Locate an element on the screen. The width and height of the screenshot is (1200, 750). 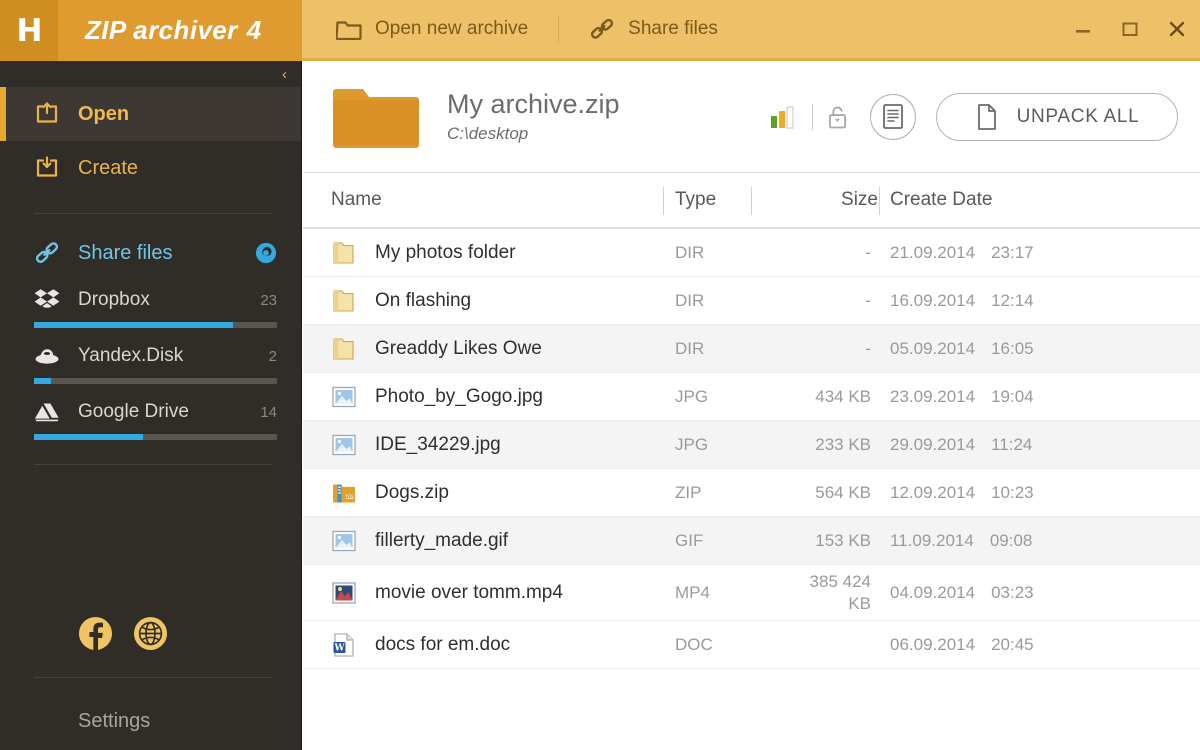
sidebar-cloud-google-drive: Google Drive 14 is located at coordinates (150, 418).